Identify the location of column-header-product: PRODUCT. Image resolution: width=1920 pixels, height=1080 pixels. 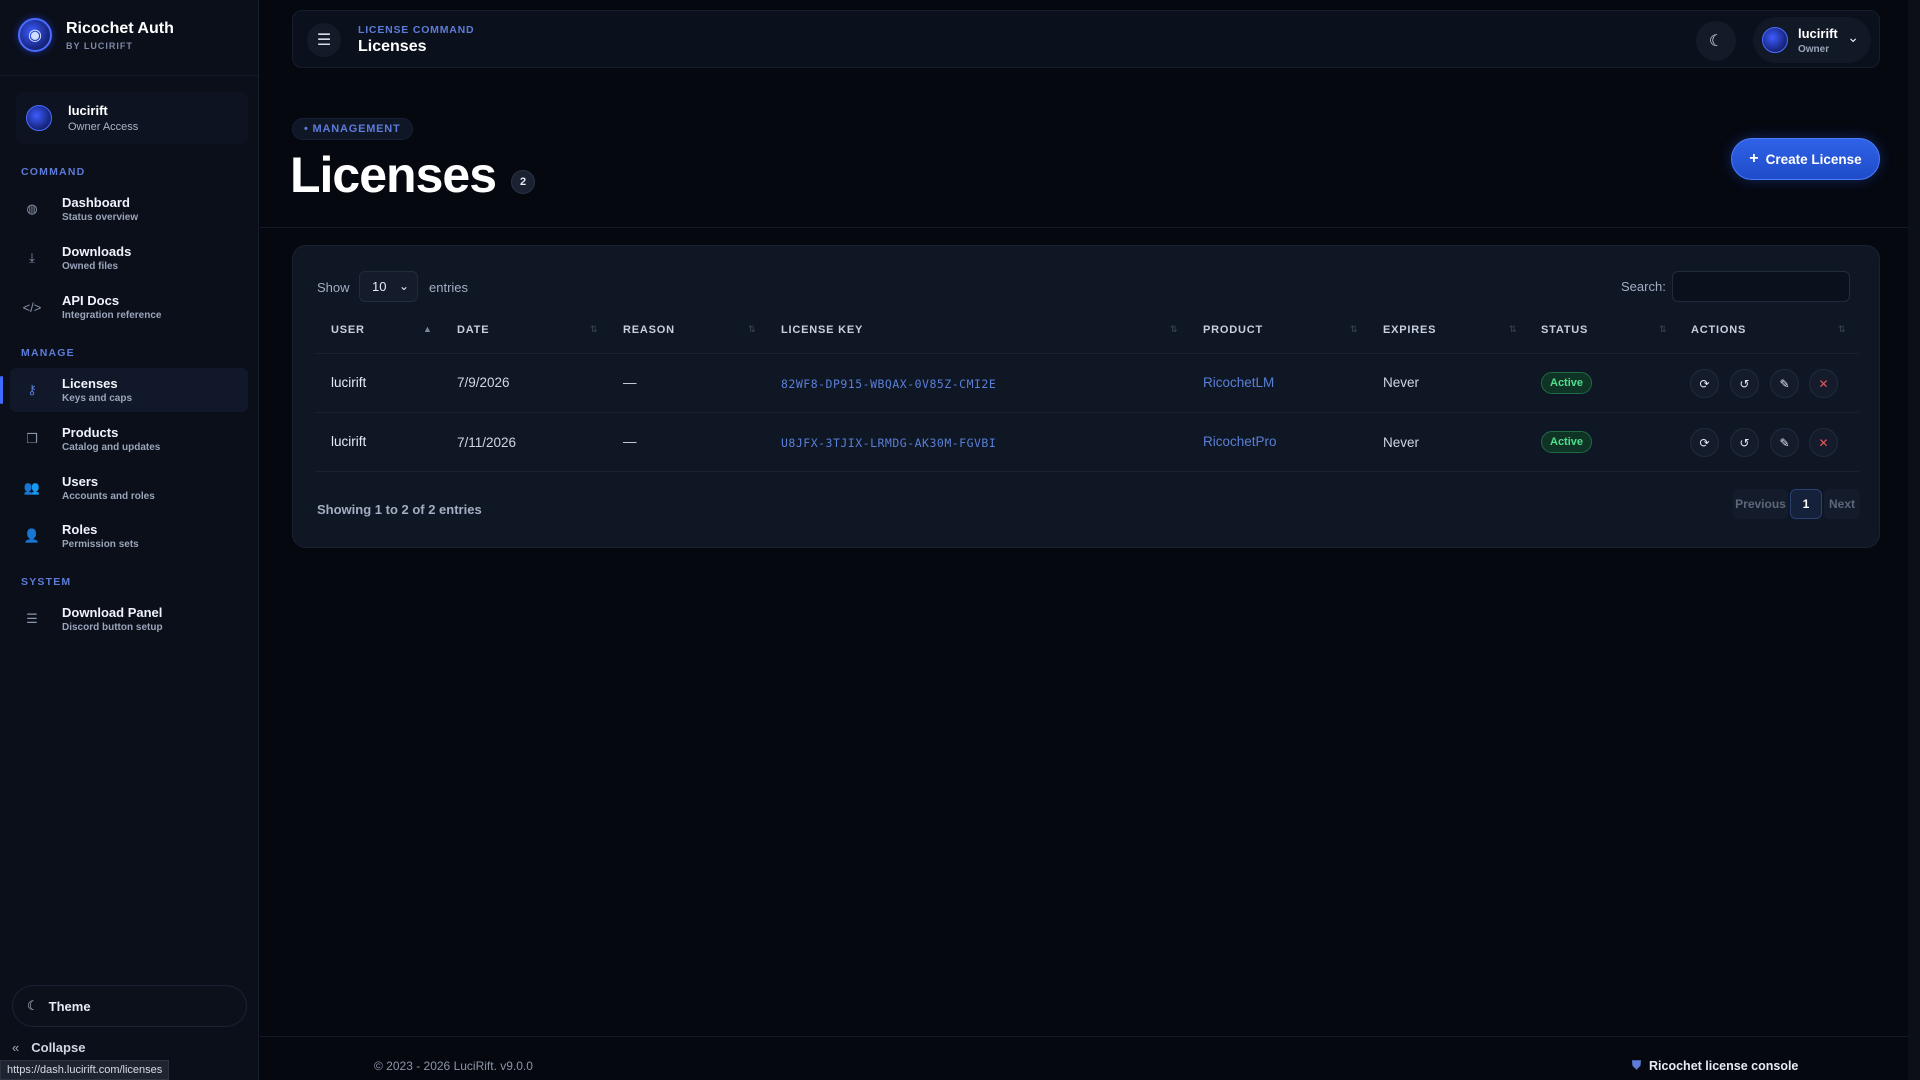
(1233, 330).